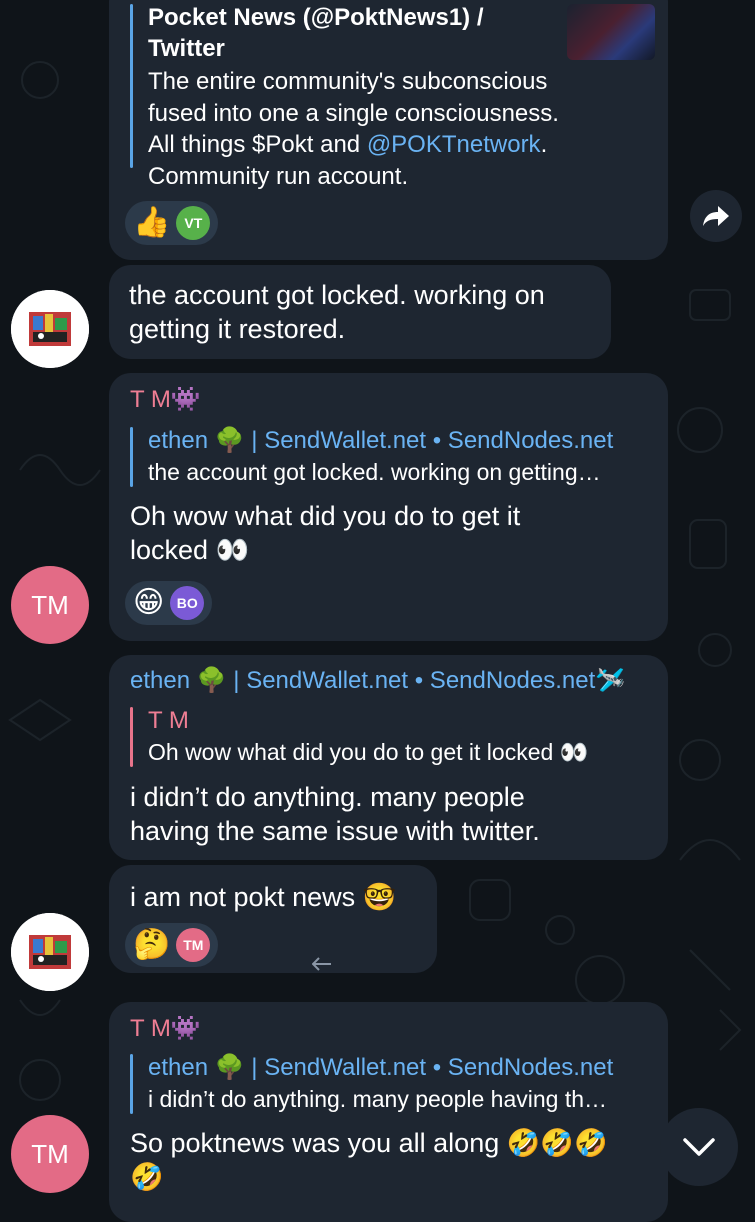 The width and height of the screenshot is (755, 1222). What do you see at coordinates (149, 602) in the screenshot?
I see `grin-icon: 😁` at bounding box center [149, 602].